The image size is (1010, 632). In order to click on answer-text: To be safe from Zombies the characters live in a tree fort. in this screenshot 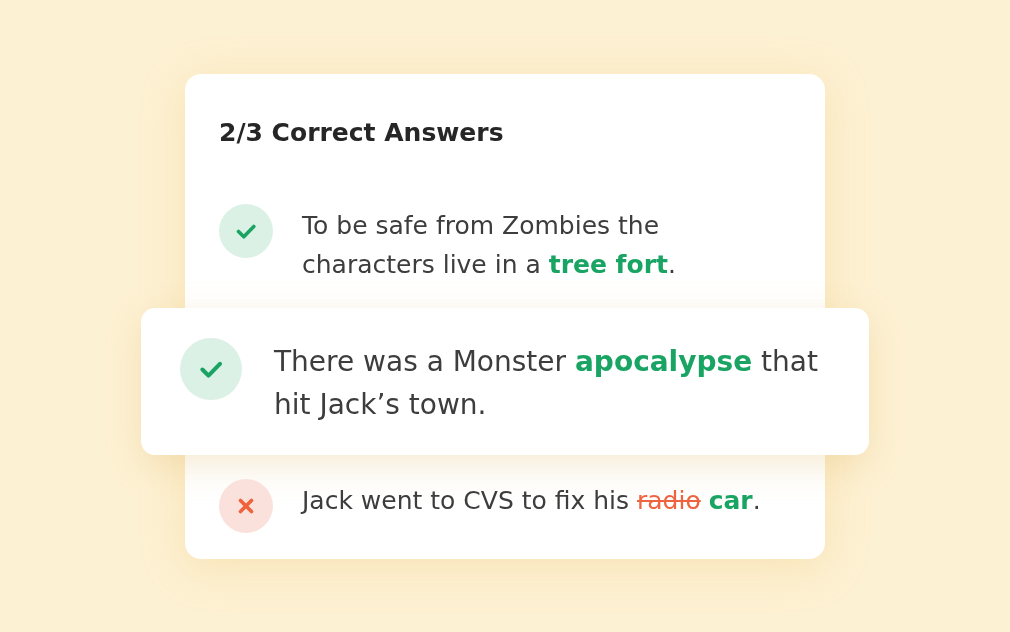, I will do `click(489, 245)`.